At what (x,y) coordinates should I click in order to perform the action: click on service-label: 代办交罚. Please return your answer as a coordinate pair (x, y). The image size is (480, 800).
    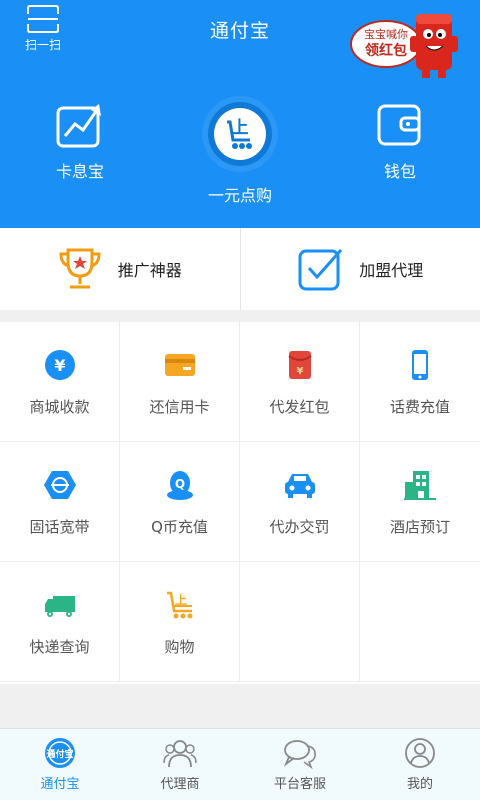
    Looking at the image, I should click on (299, 527).